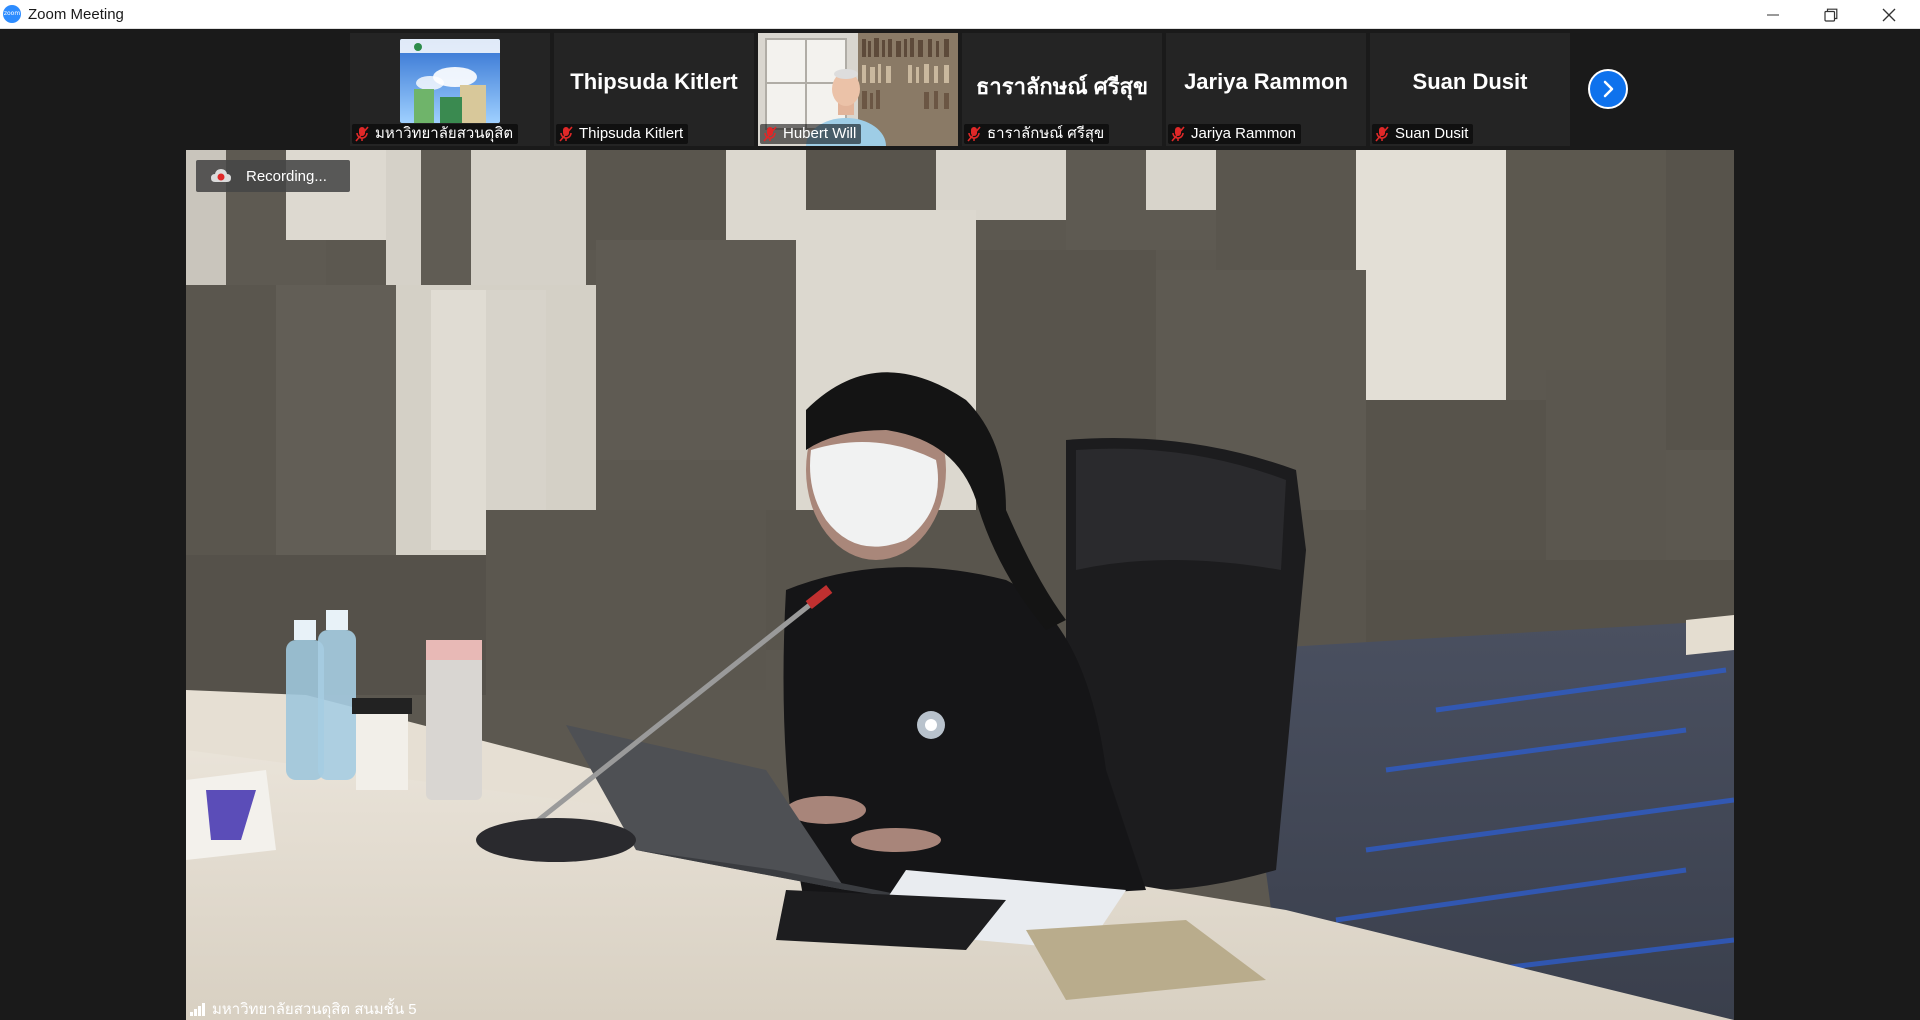 The image size is (1920, 1020). What do you see at coordinates (435, 134) in the screenshot?
I see `participant-name-label: มหาวิทยาลัยสวนดุสิต` at bounding box center [435, 134].